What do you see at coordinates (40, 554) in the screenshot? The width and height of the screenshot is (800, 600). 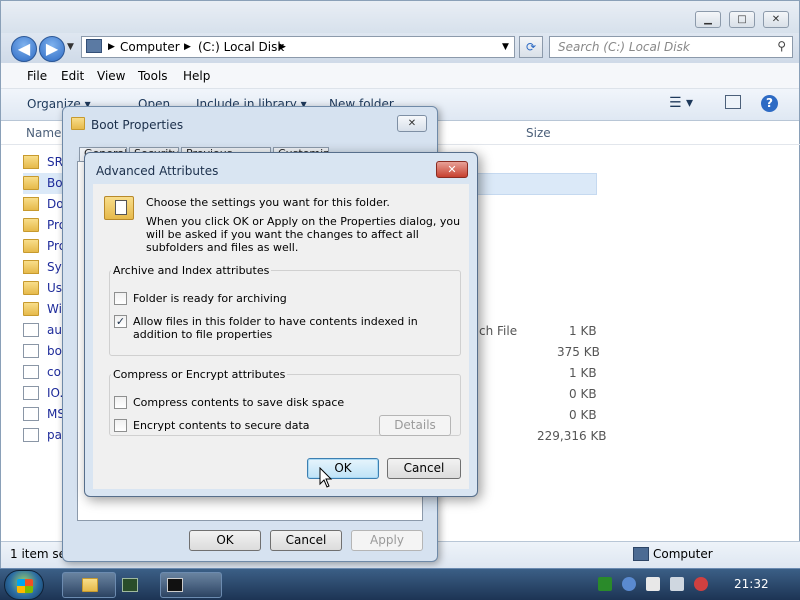 I see `status-selection: 1 item sel` at bounding box center [40, 554].